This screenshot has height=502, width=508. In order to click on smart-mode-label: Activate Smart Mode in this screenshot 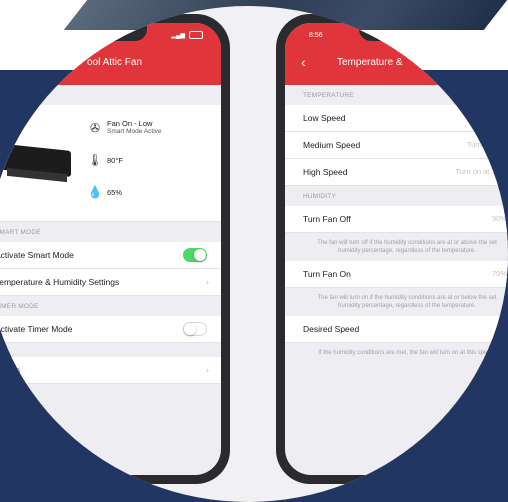, I will do `click(37, 255)`.